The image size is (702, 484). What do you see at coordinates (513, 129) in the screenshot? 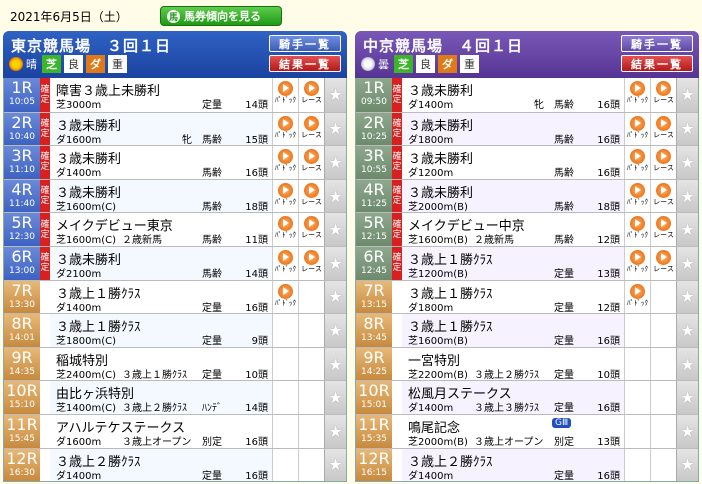
I see `race-info: ３歳未勝利 ダ1800m 馬齢 16頭` at bounding box center [513, 129].